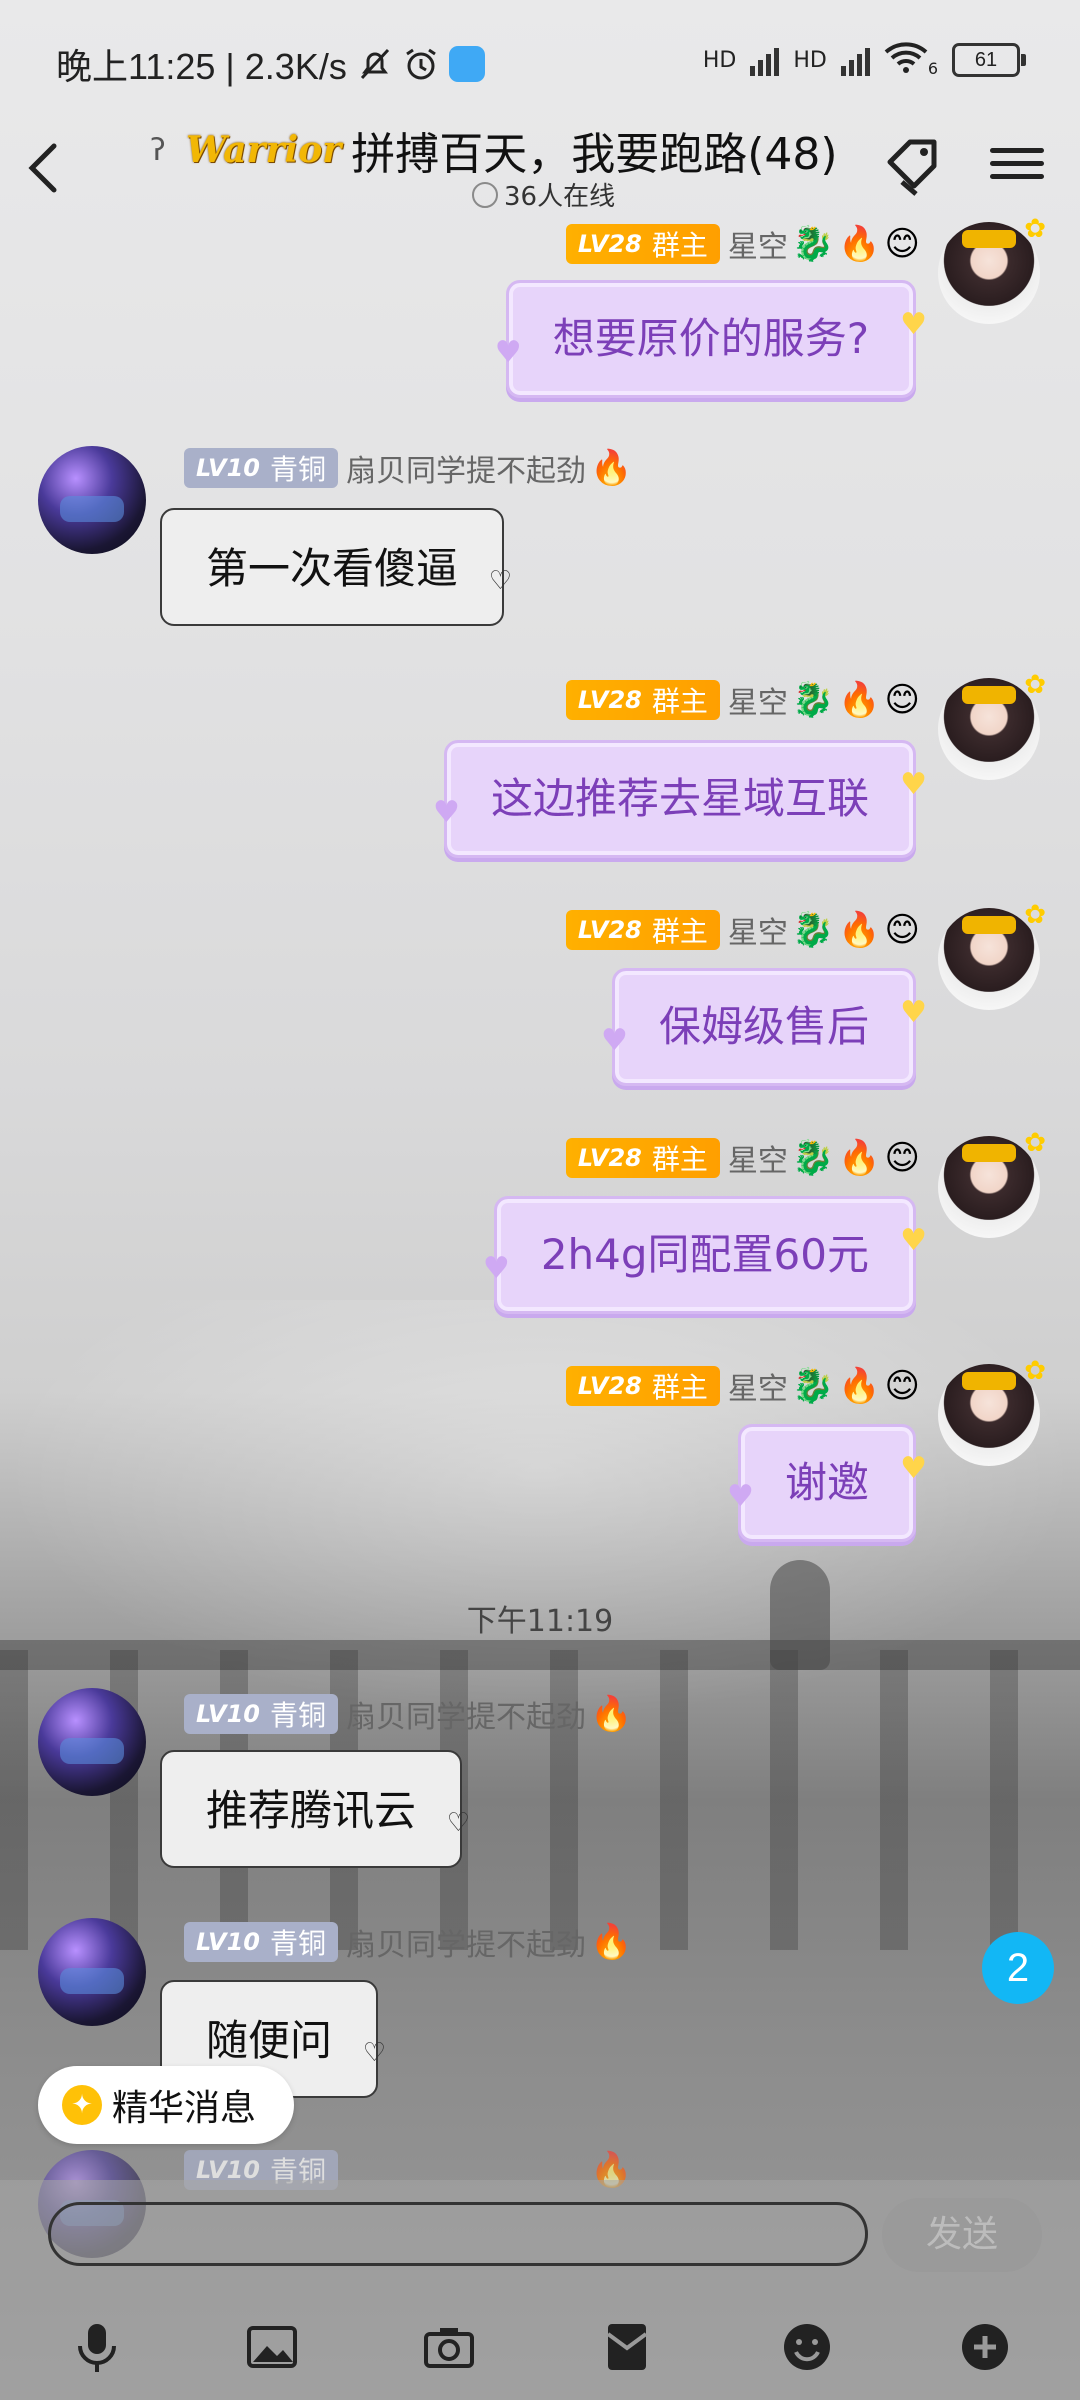  I want to click on share-button, so click(915, 167).